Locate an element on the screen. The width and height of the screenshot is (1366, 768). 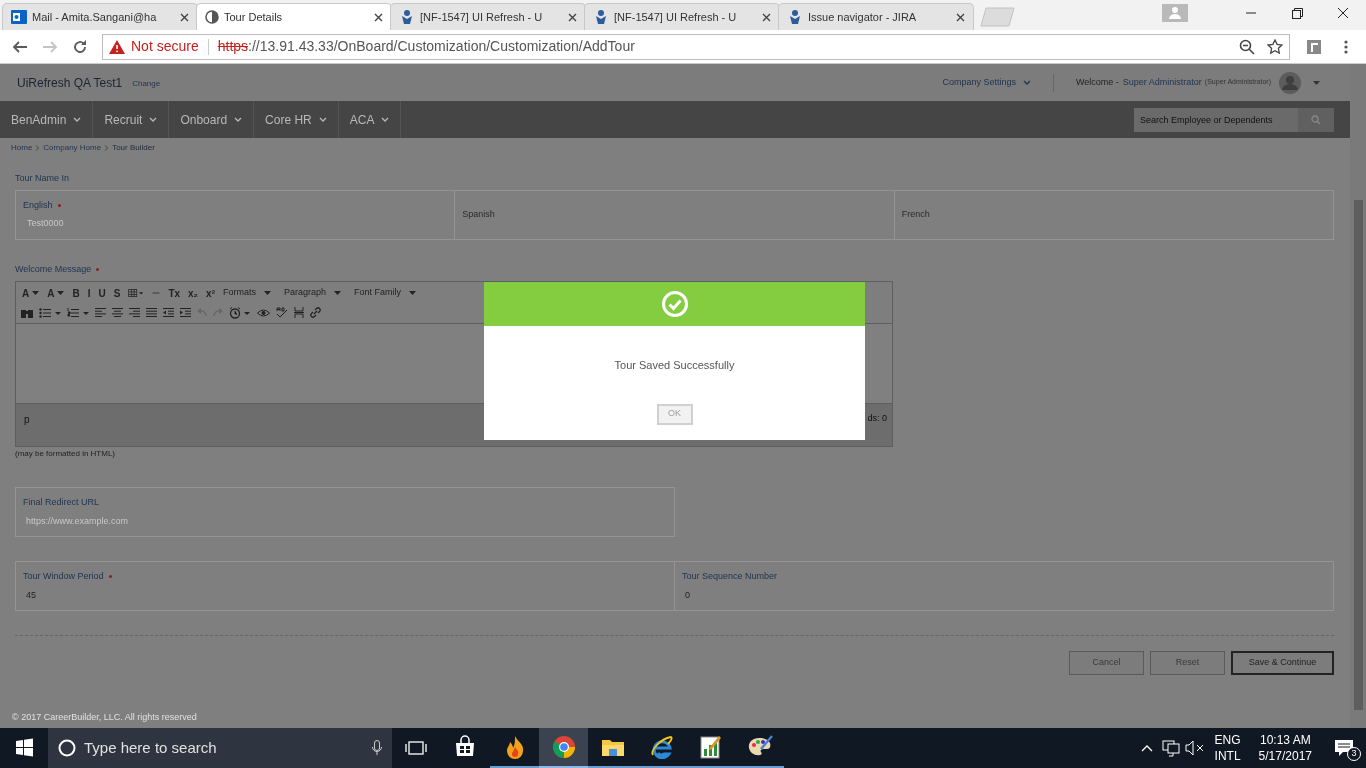
user-name: Super Administrator is located at coordinates (1162, 82).